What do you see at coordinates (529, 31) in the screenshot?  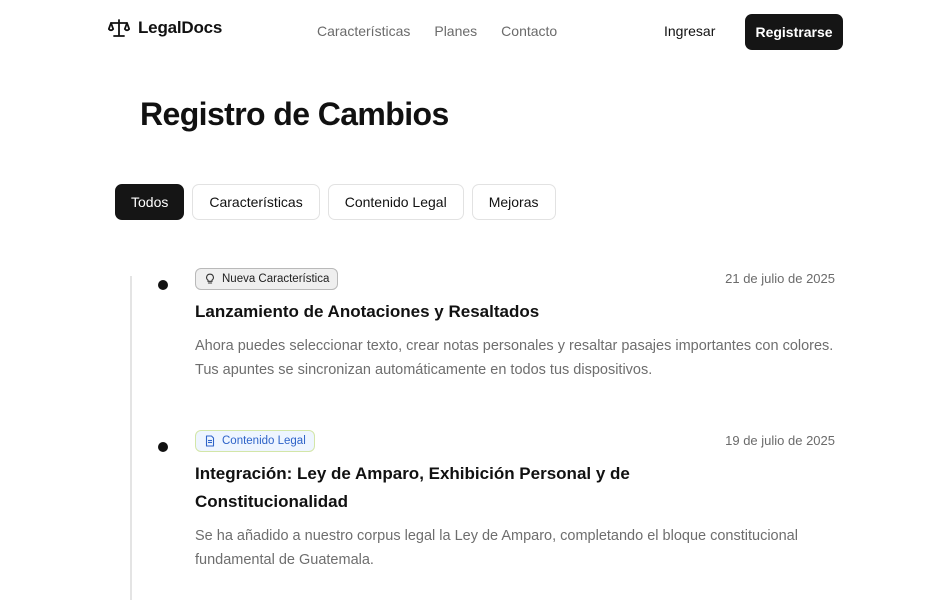 I see `nav-link-contact: Contacto` at bounding box center [529, 31].